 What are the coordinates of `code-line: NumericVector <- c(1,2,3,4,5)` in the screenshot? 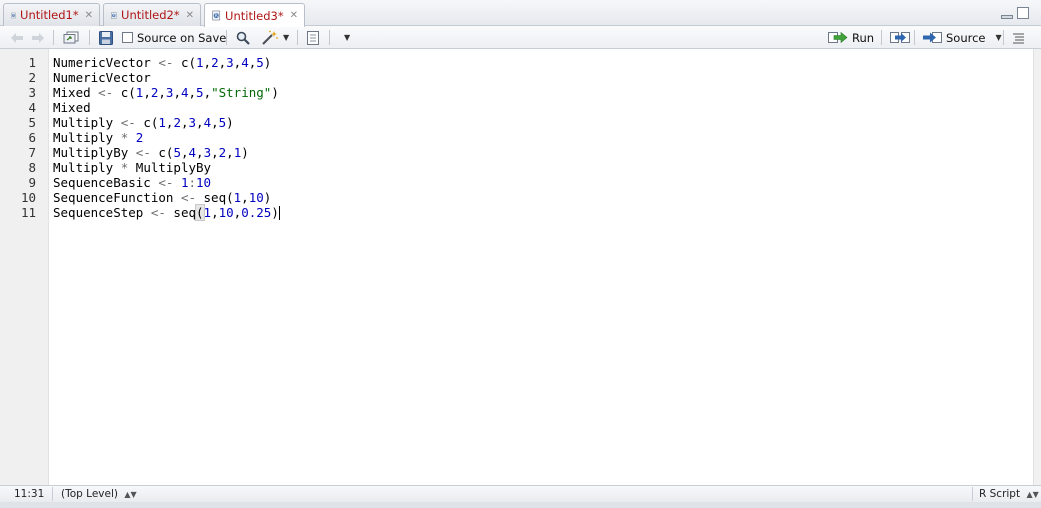 It's located at (162, 62).